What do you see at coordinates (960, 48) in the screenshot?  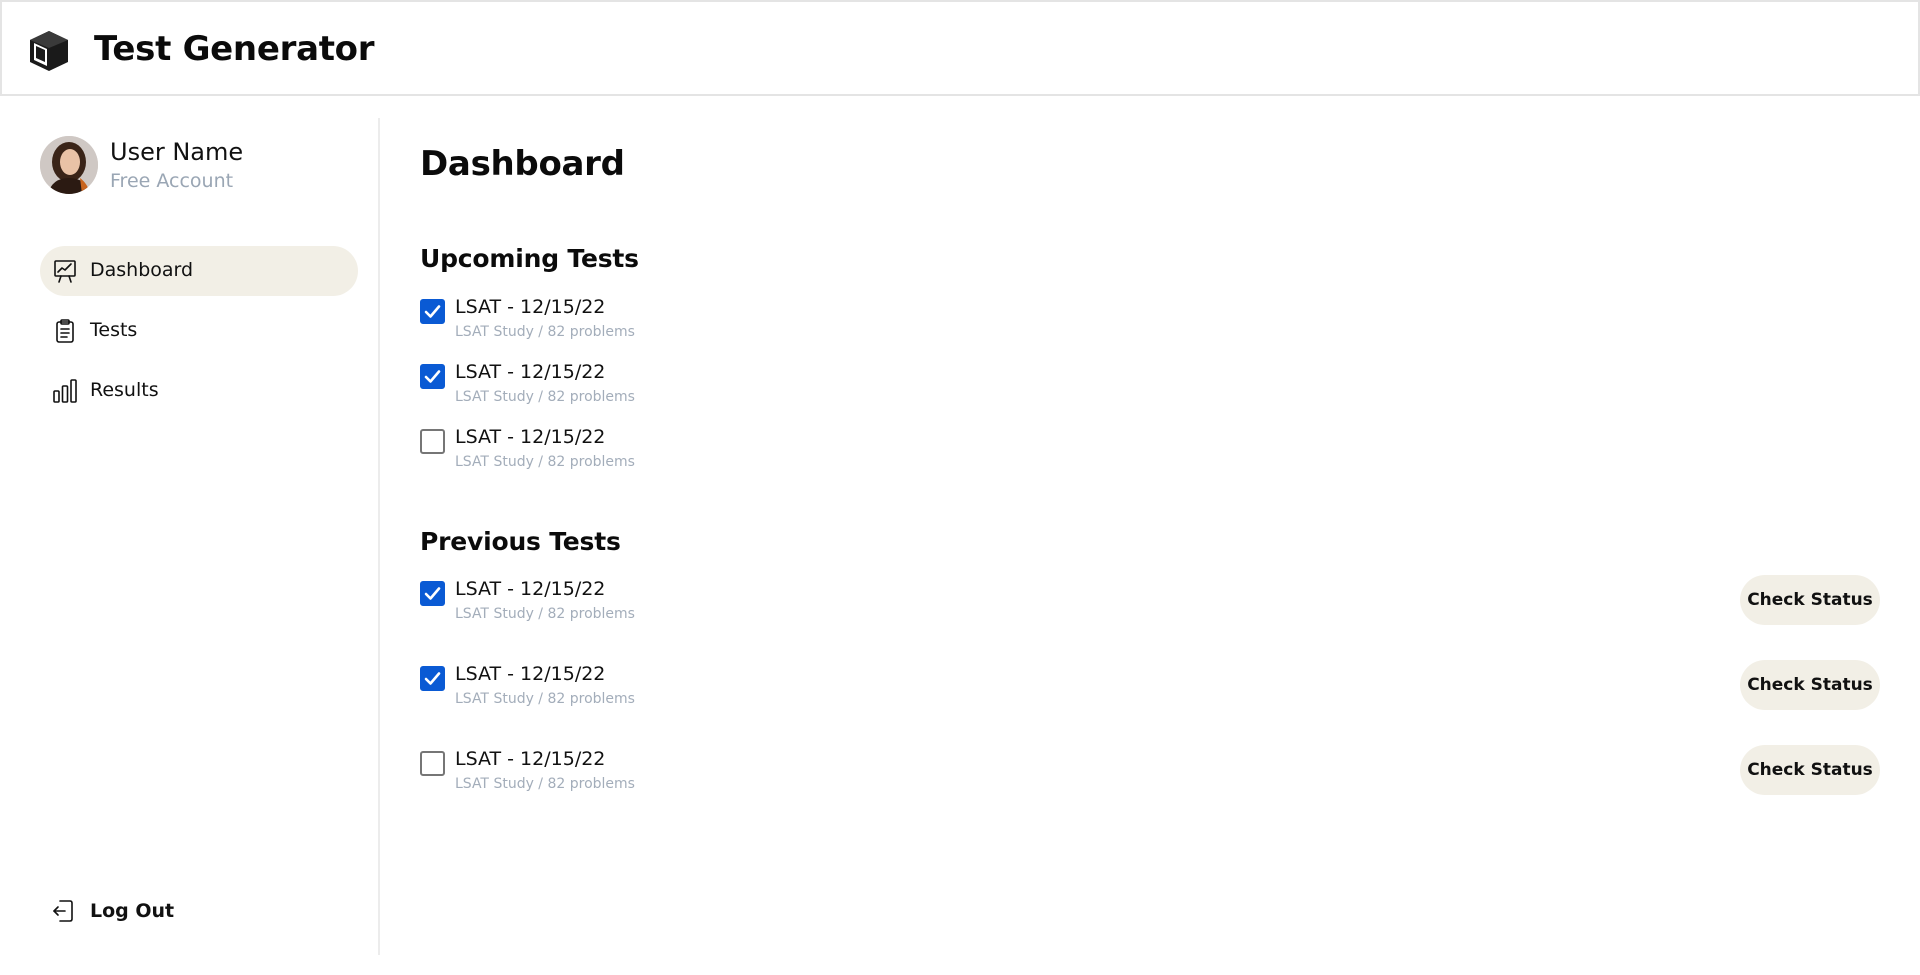 I see `app-header: Test Generator` at bounding box center [960, 48].